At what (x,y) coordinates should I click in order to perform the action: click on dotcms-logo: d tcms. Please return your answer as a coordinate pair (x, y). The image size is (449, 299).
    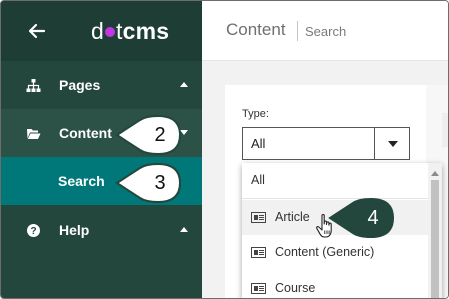
    Looking at the image, I should click on (130, 31).